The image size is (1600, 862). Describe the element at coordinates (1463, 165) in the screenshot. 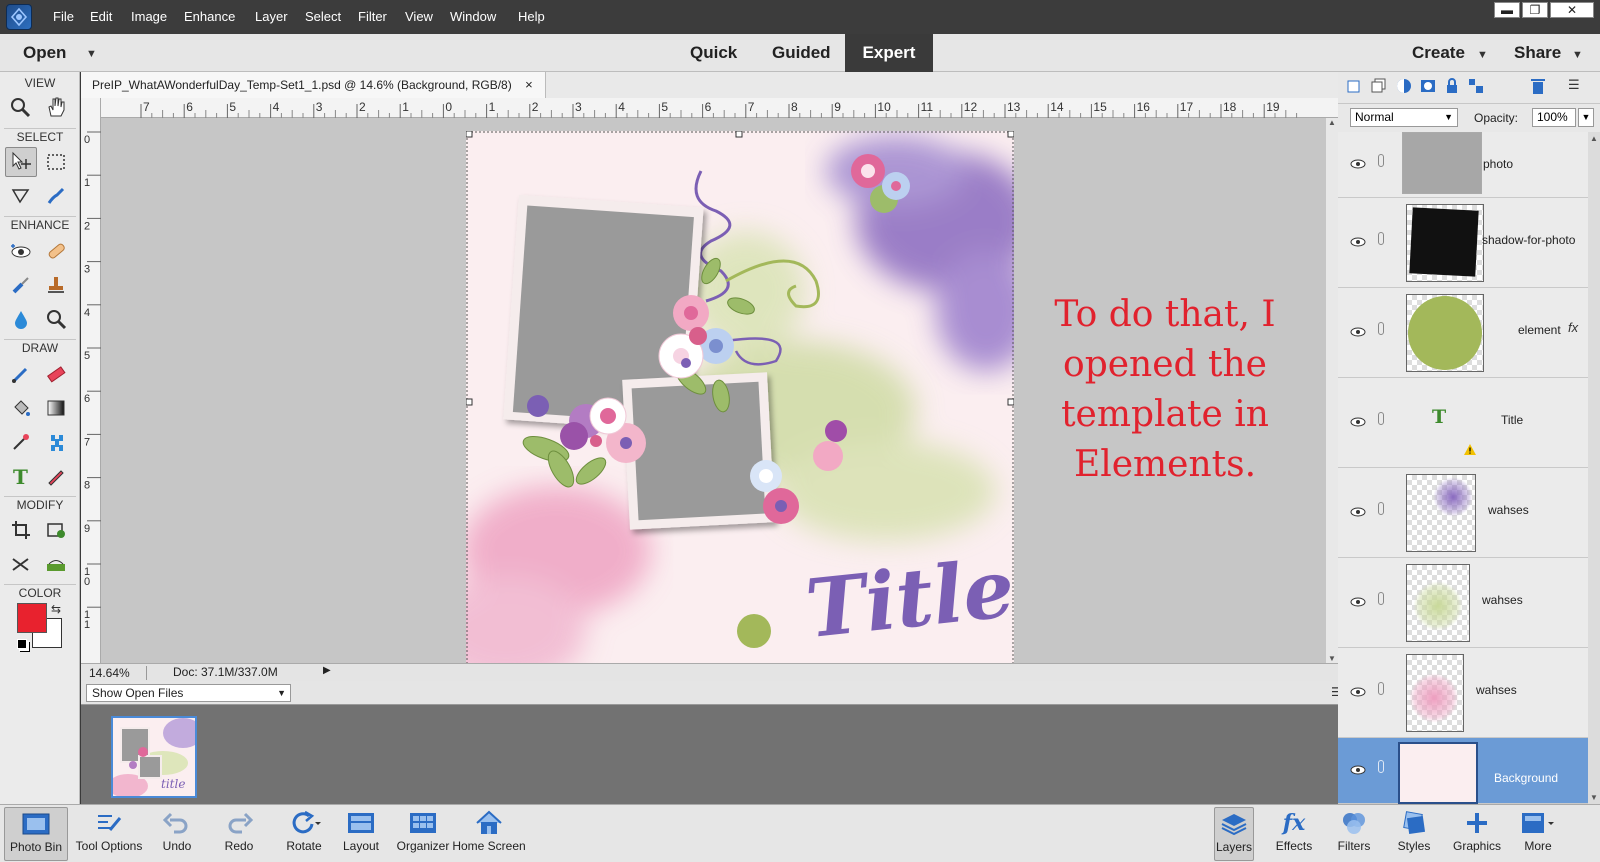

I see `layer-row-photo: photo` at that location.